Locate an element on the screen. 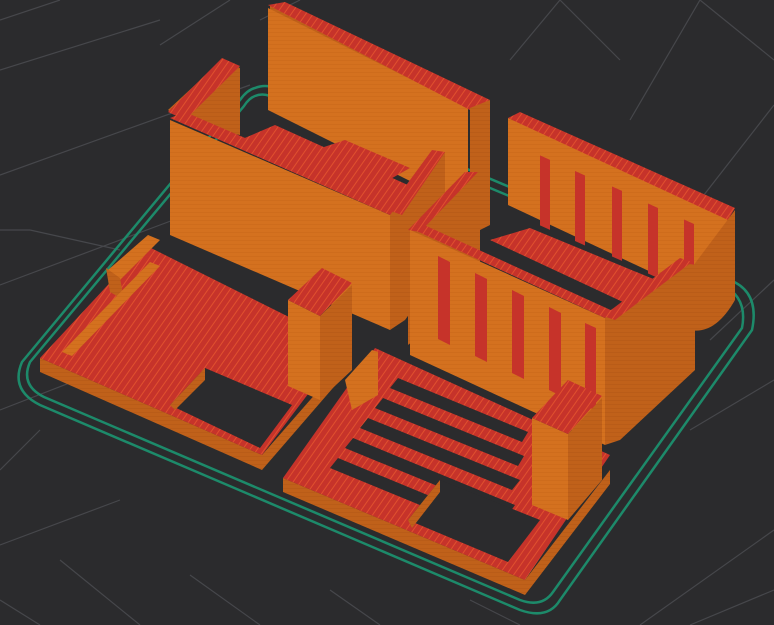  left-plate-tower-front is located at coordinates (304, 350).